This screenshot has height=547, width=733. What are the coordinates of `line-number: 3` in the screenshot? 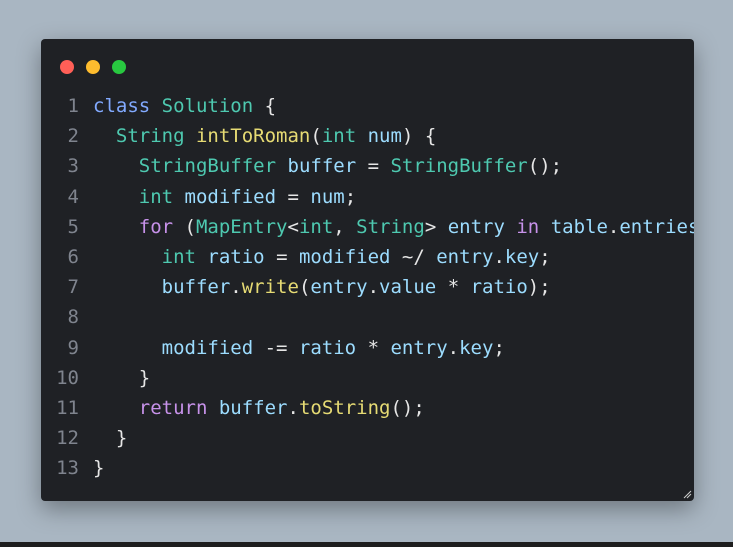 It's located at (73, 166).